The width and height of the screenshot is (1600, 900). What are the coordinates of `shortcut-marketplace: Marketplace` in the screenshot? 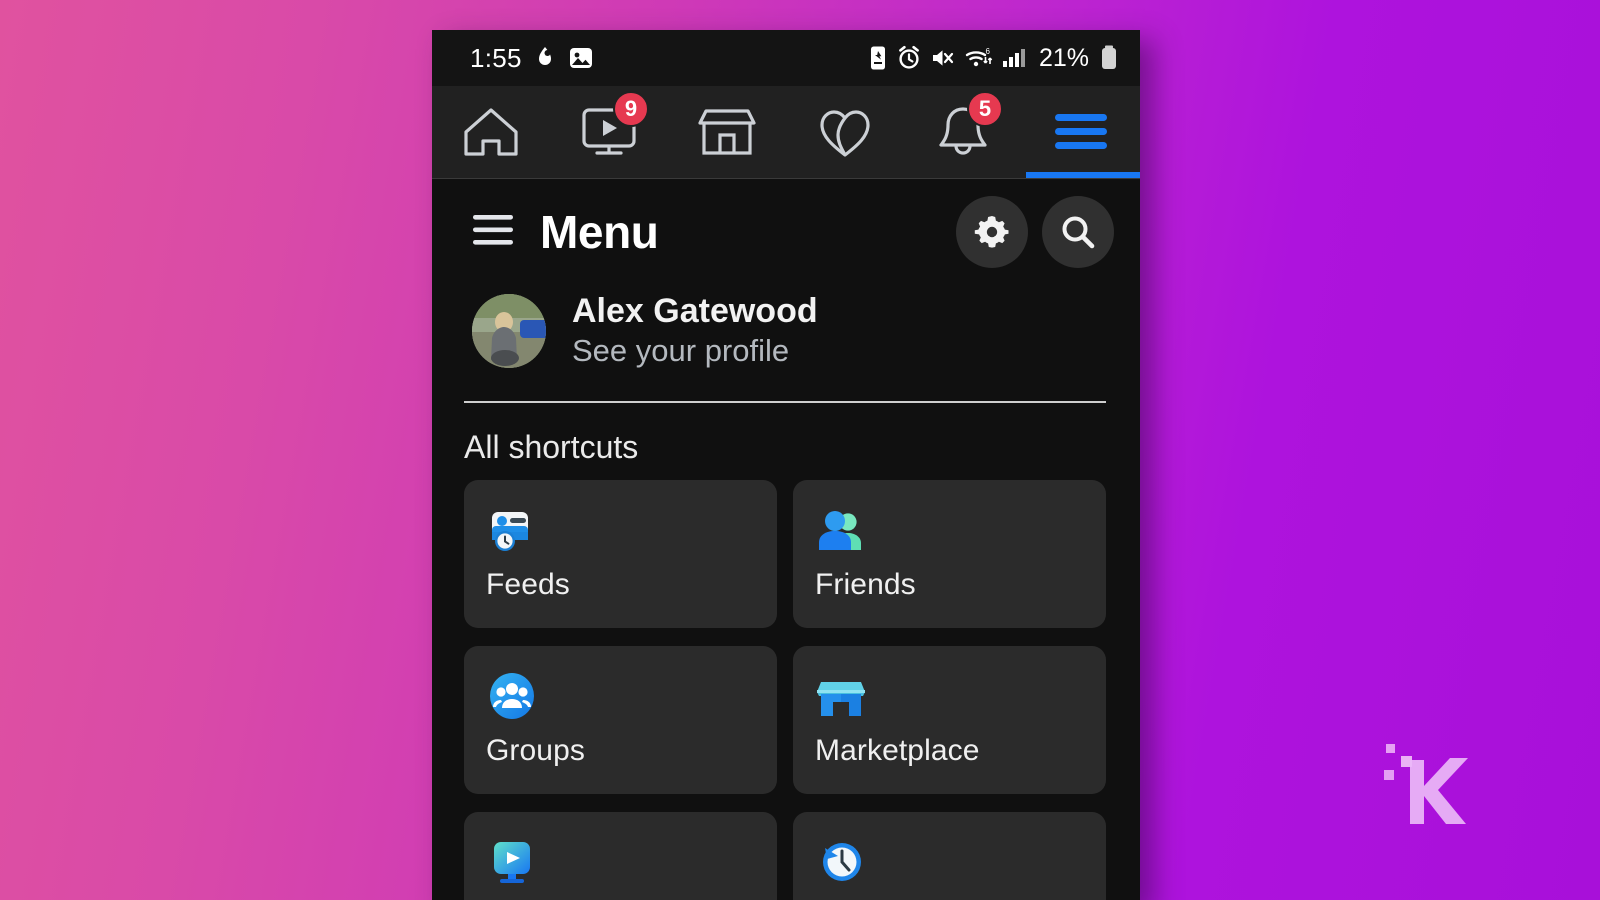 It's located at (949, 720).